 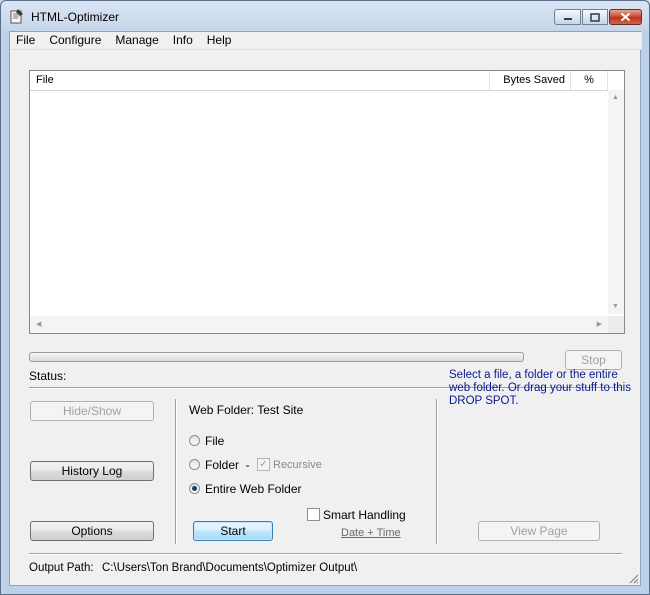 I want to click on date-time-link: Date + Time, so click(x=371, y=533).